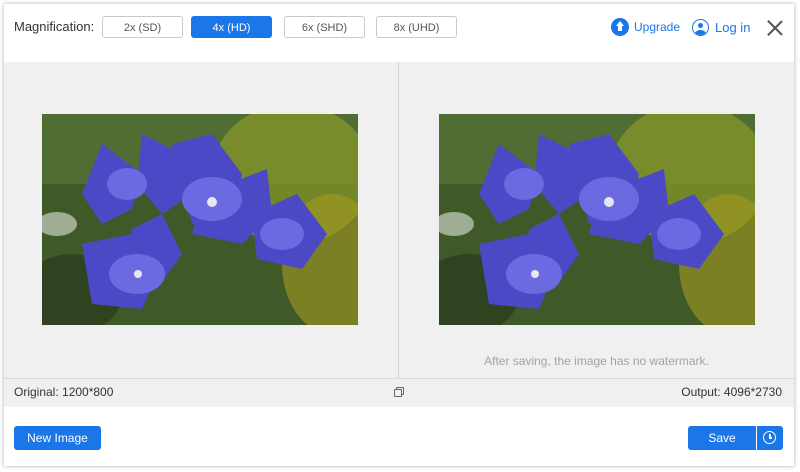  I want to click on compare-icon, so click(399, 392).